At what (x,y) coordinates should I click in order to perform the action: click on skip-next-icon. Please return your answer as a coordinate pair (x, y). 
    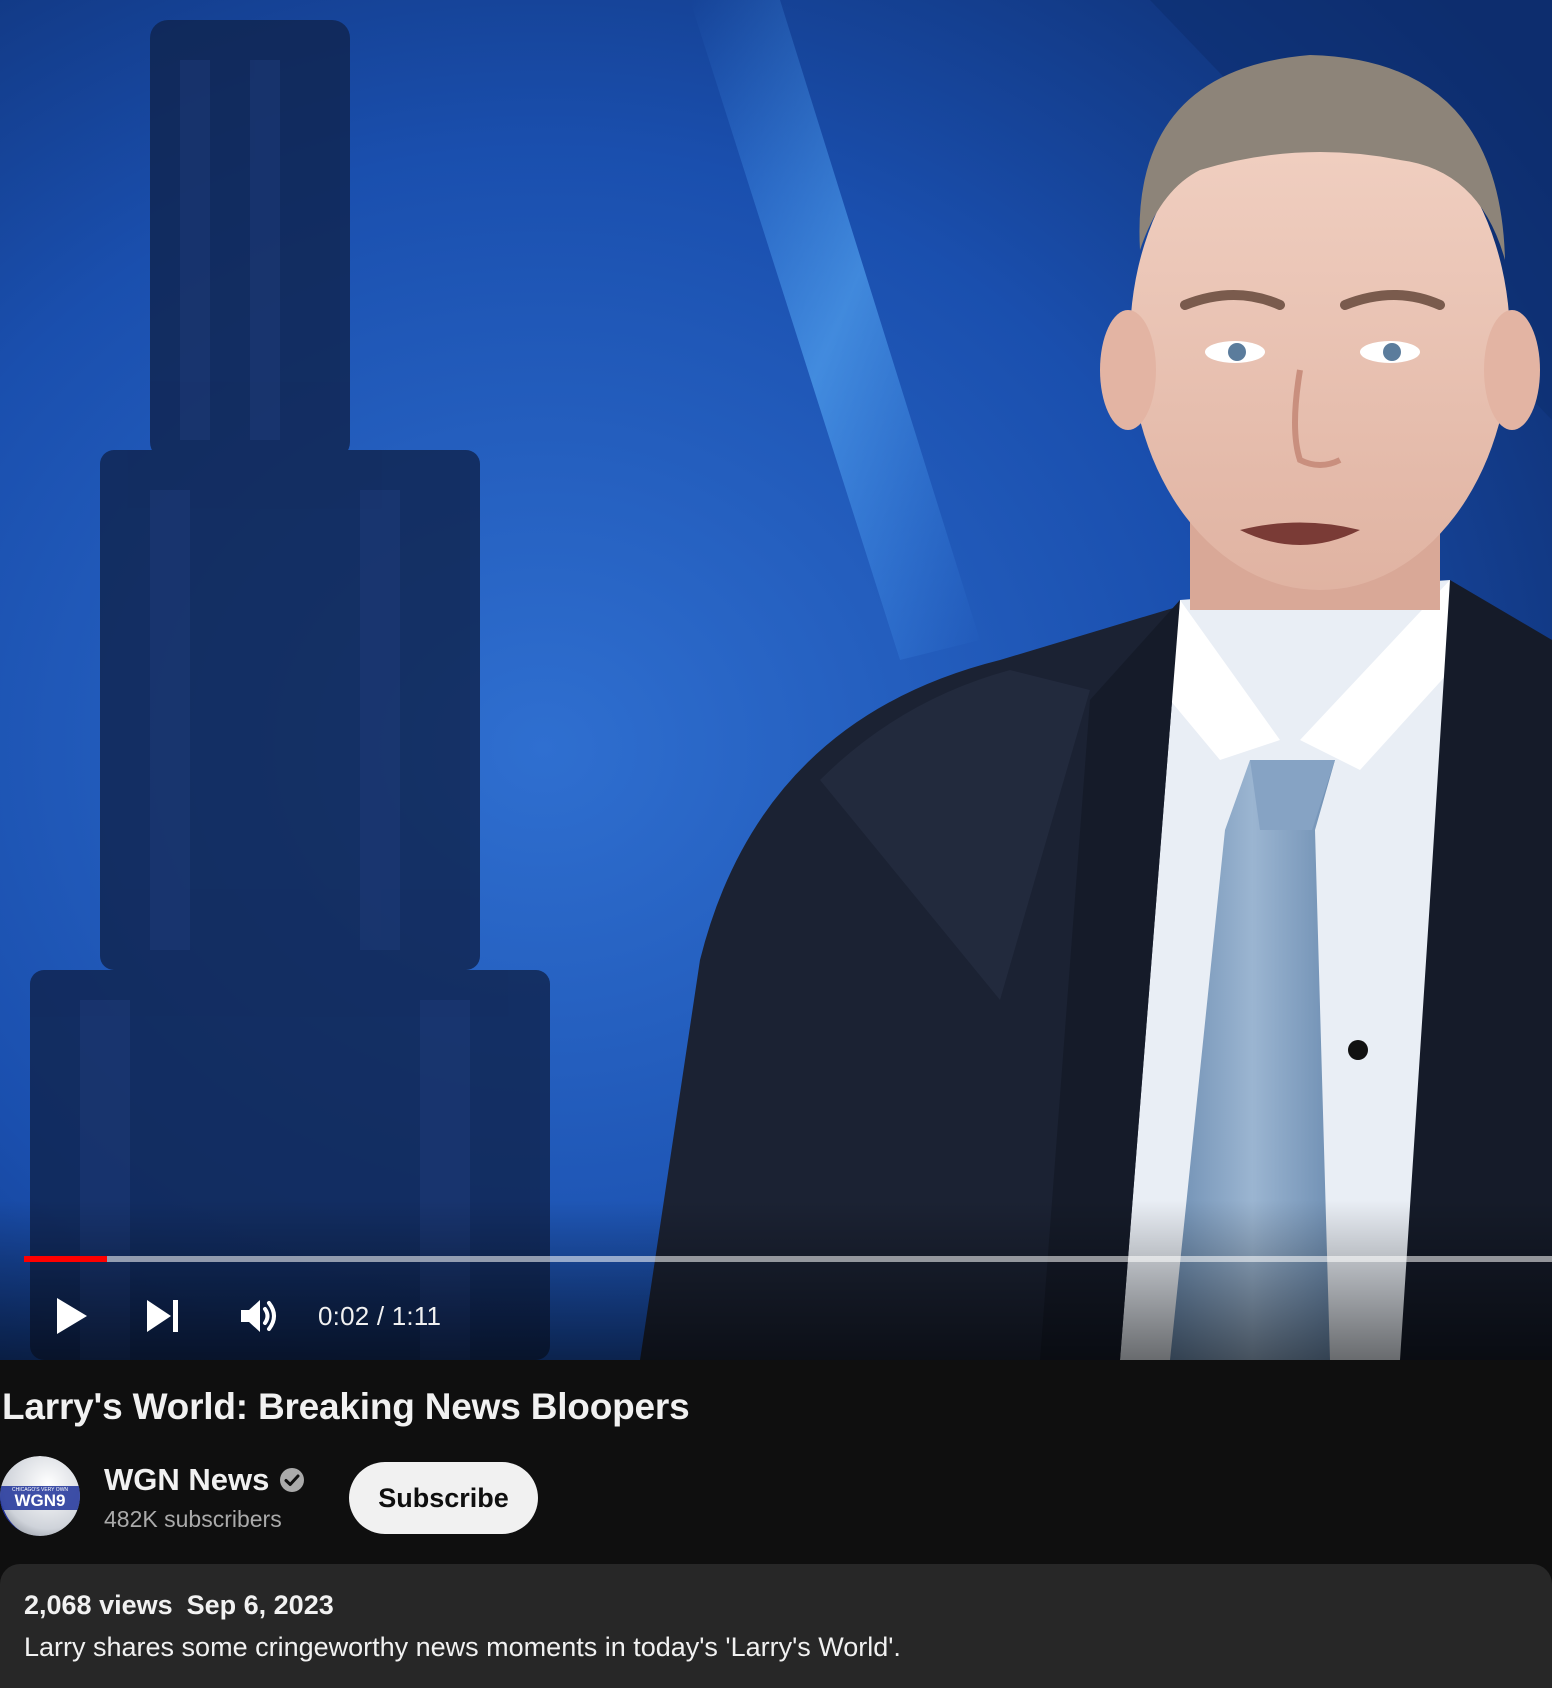
    Looking at the image, I should click on (162, 1316).